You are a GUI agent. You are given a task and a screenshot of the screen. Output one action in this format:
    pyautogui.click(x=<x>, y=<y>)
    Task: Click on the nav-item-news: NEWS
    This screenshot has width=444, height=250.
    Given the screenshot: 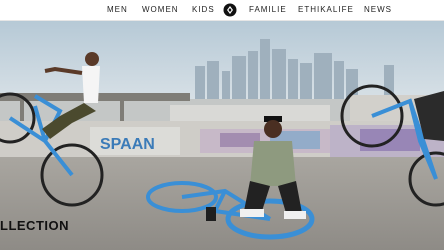 What is the action you would take?
    pyautogui.click(x=378, y=10)
    